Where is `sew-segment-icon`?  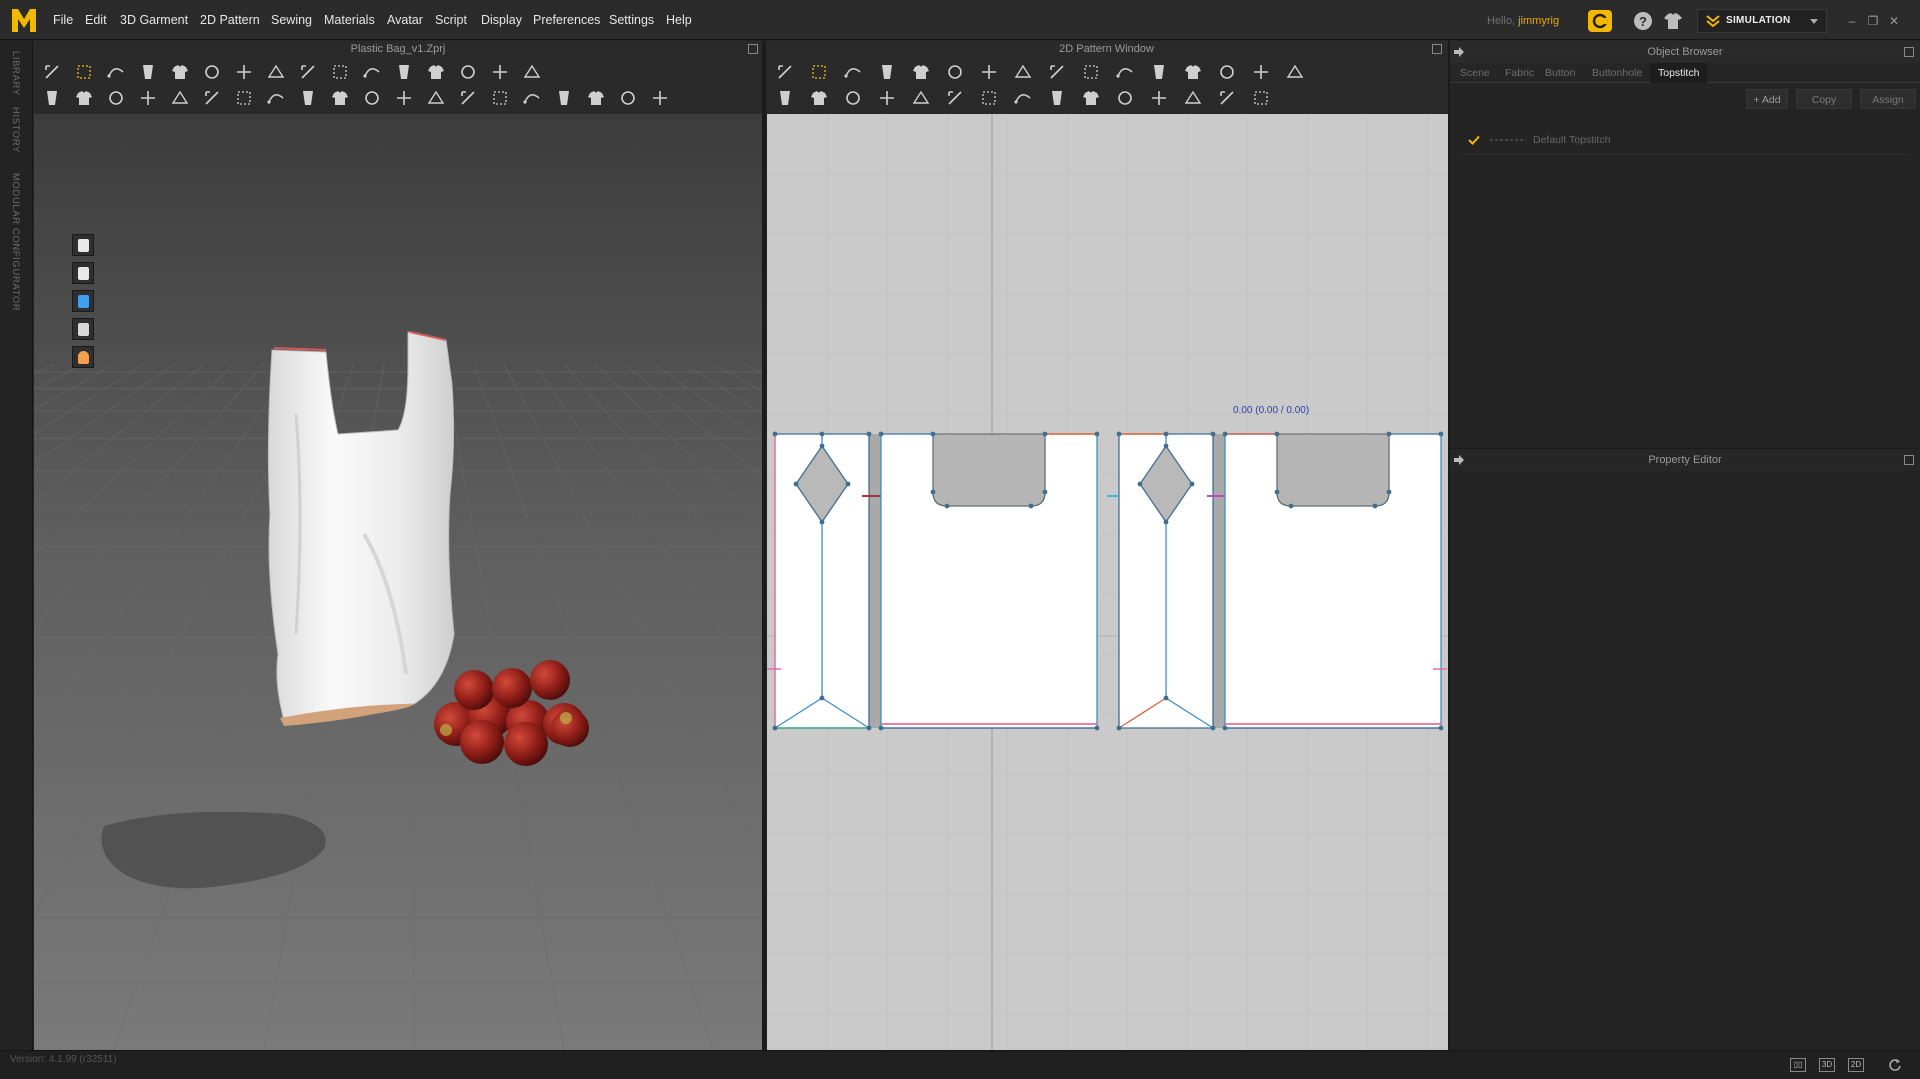 sew-segment-icon is located at coordinates (785, 98).